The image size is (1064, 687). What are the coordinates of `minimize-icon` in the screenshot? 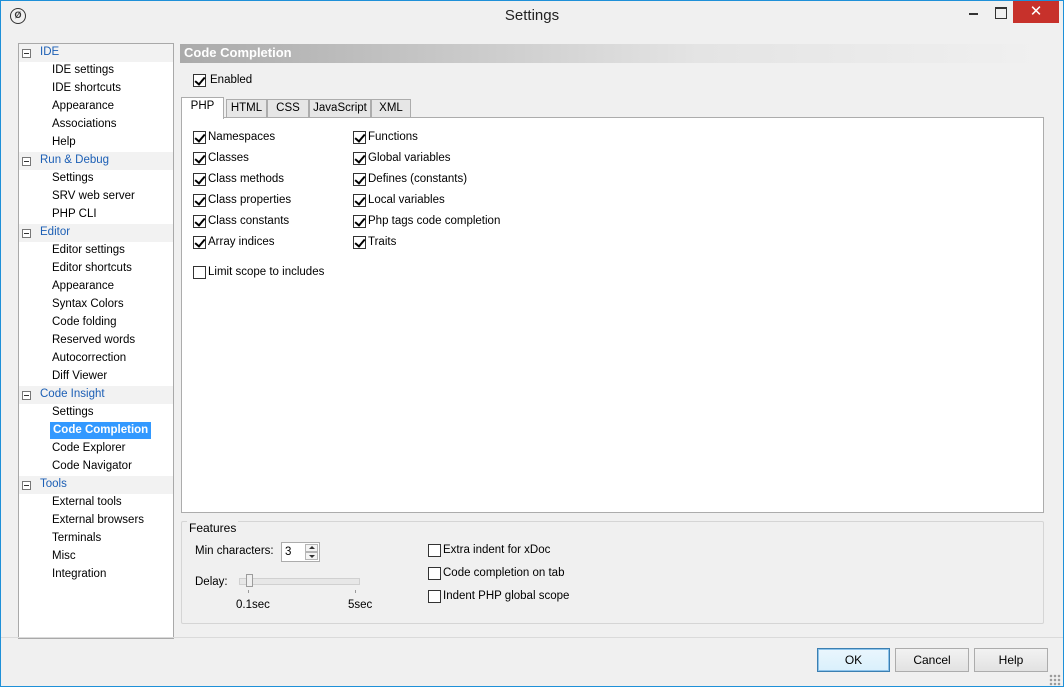 It's located at (974, 12).